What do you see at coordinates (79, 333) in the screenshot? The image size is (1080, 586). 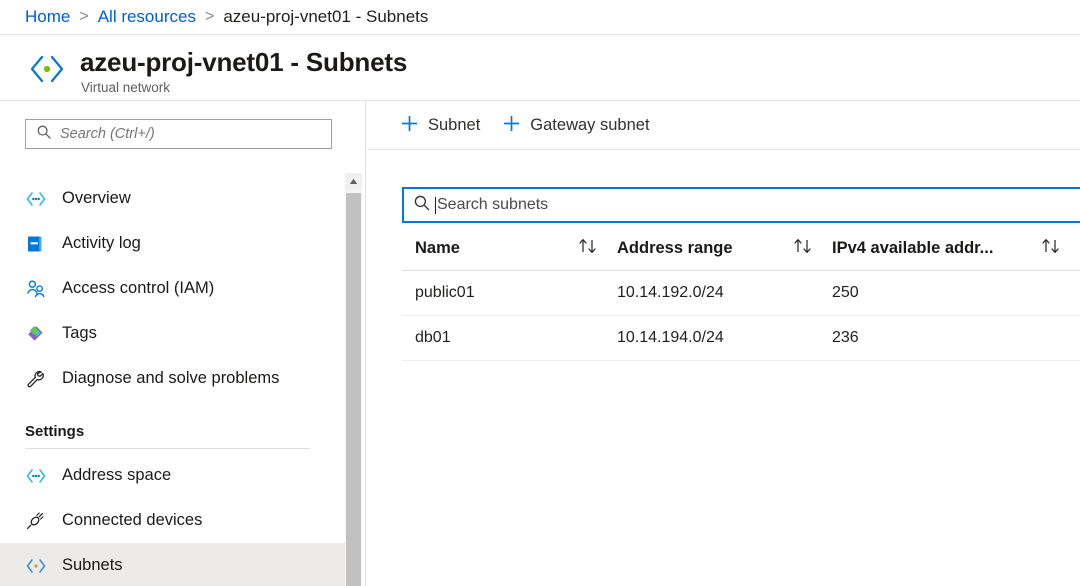 I see `sidebar-item-label: Tags` at bounding box center [79, 333].